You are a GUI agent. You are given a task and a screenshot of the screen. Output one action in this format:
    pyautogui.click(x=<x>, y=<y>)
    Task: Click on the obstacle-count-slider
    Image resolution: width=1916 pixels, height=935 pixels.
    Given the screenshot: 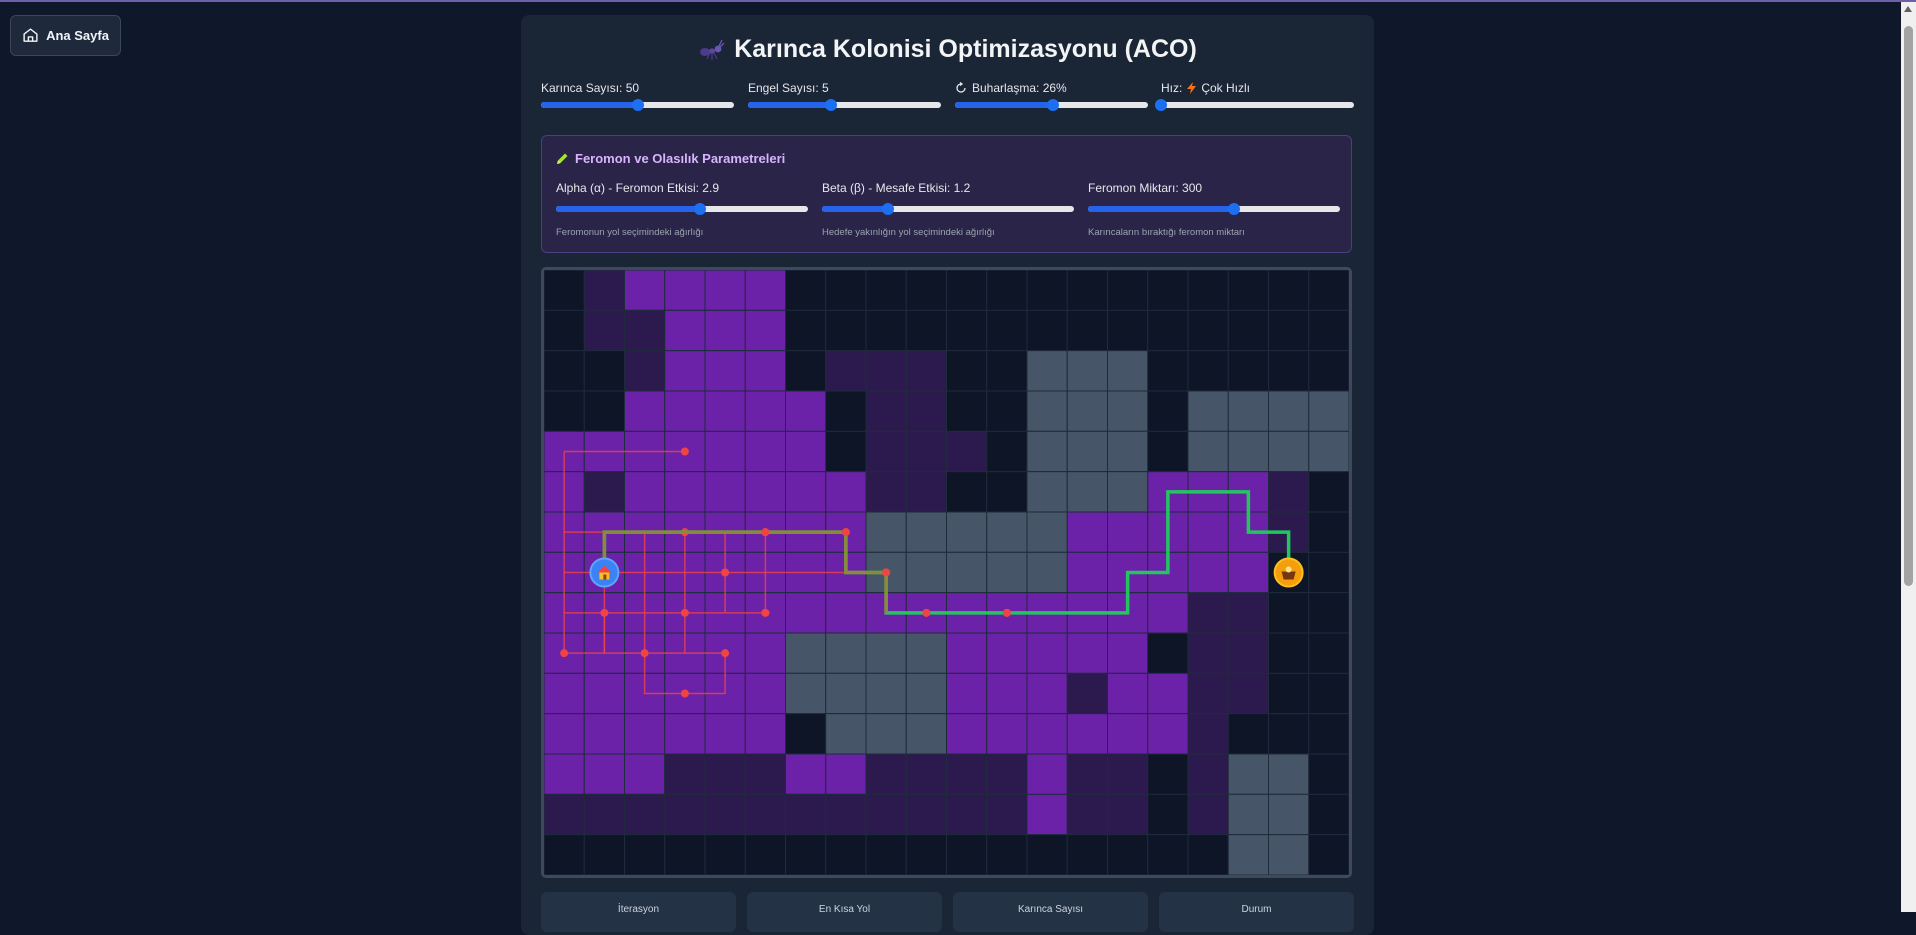 What is the action you would take?
    pyautogui.click(x=844, y=105)
    